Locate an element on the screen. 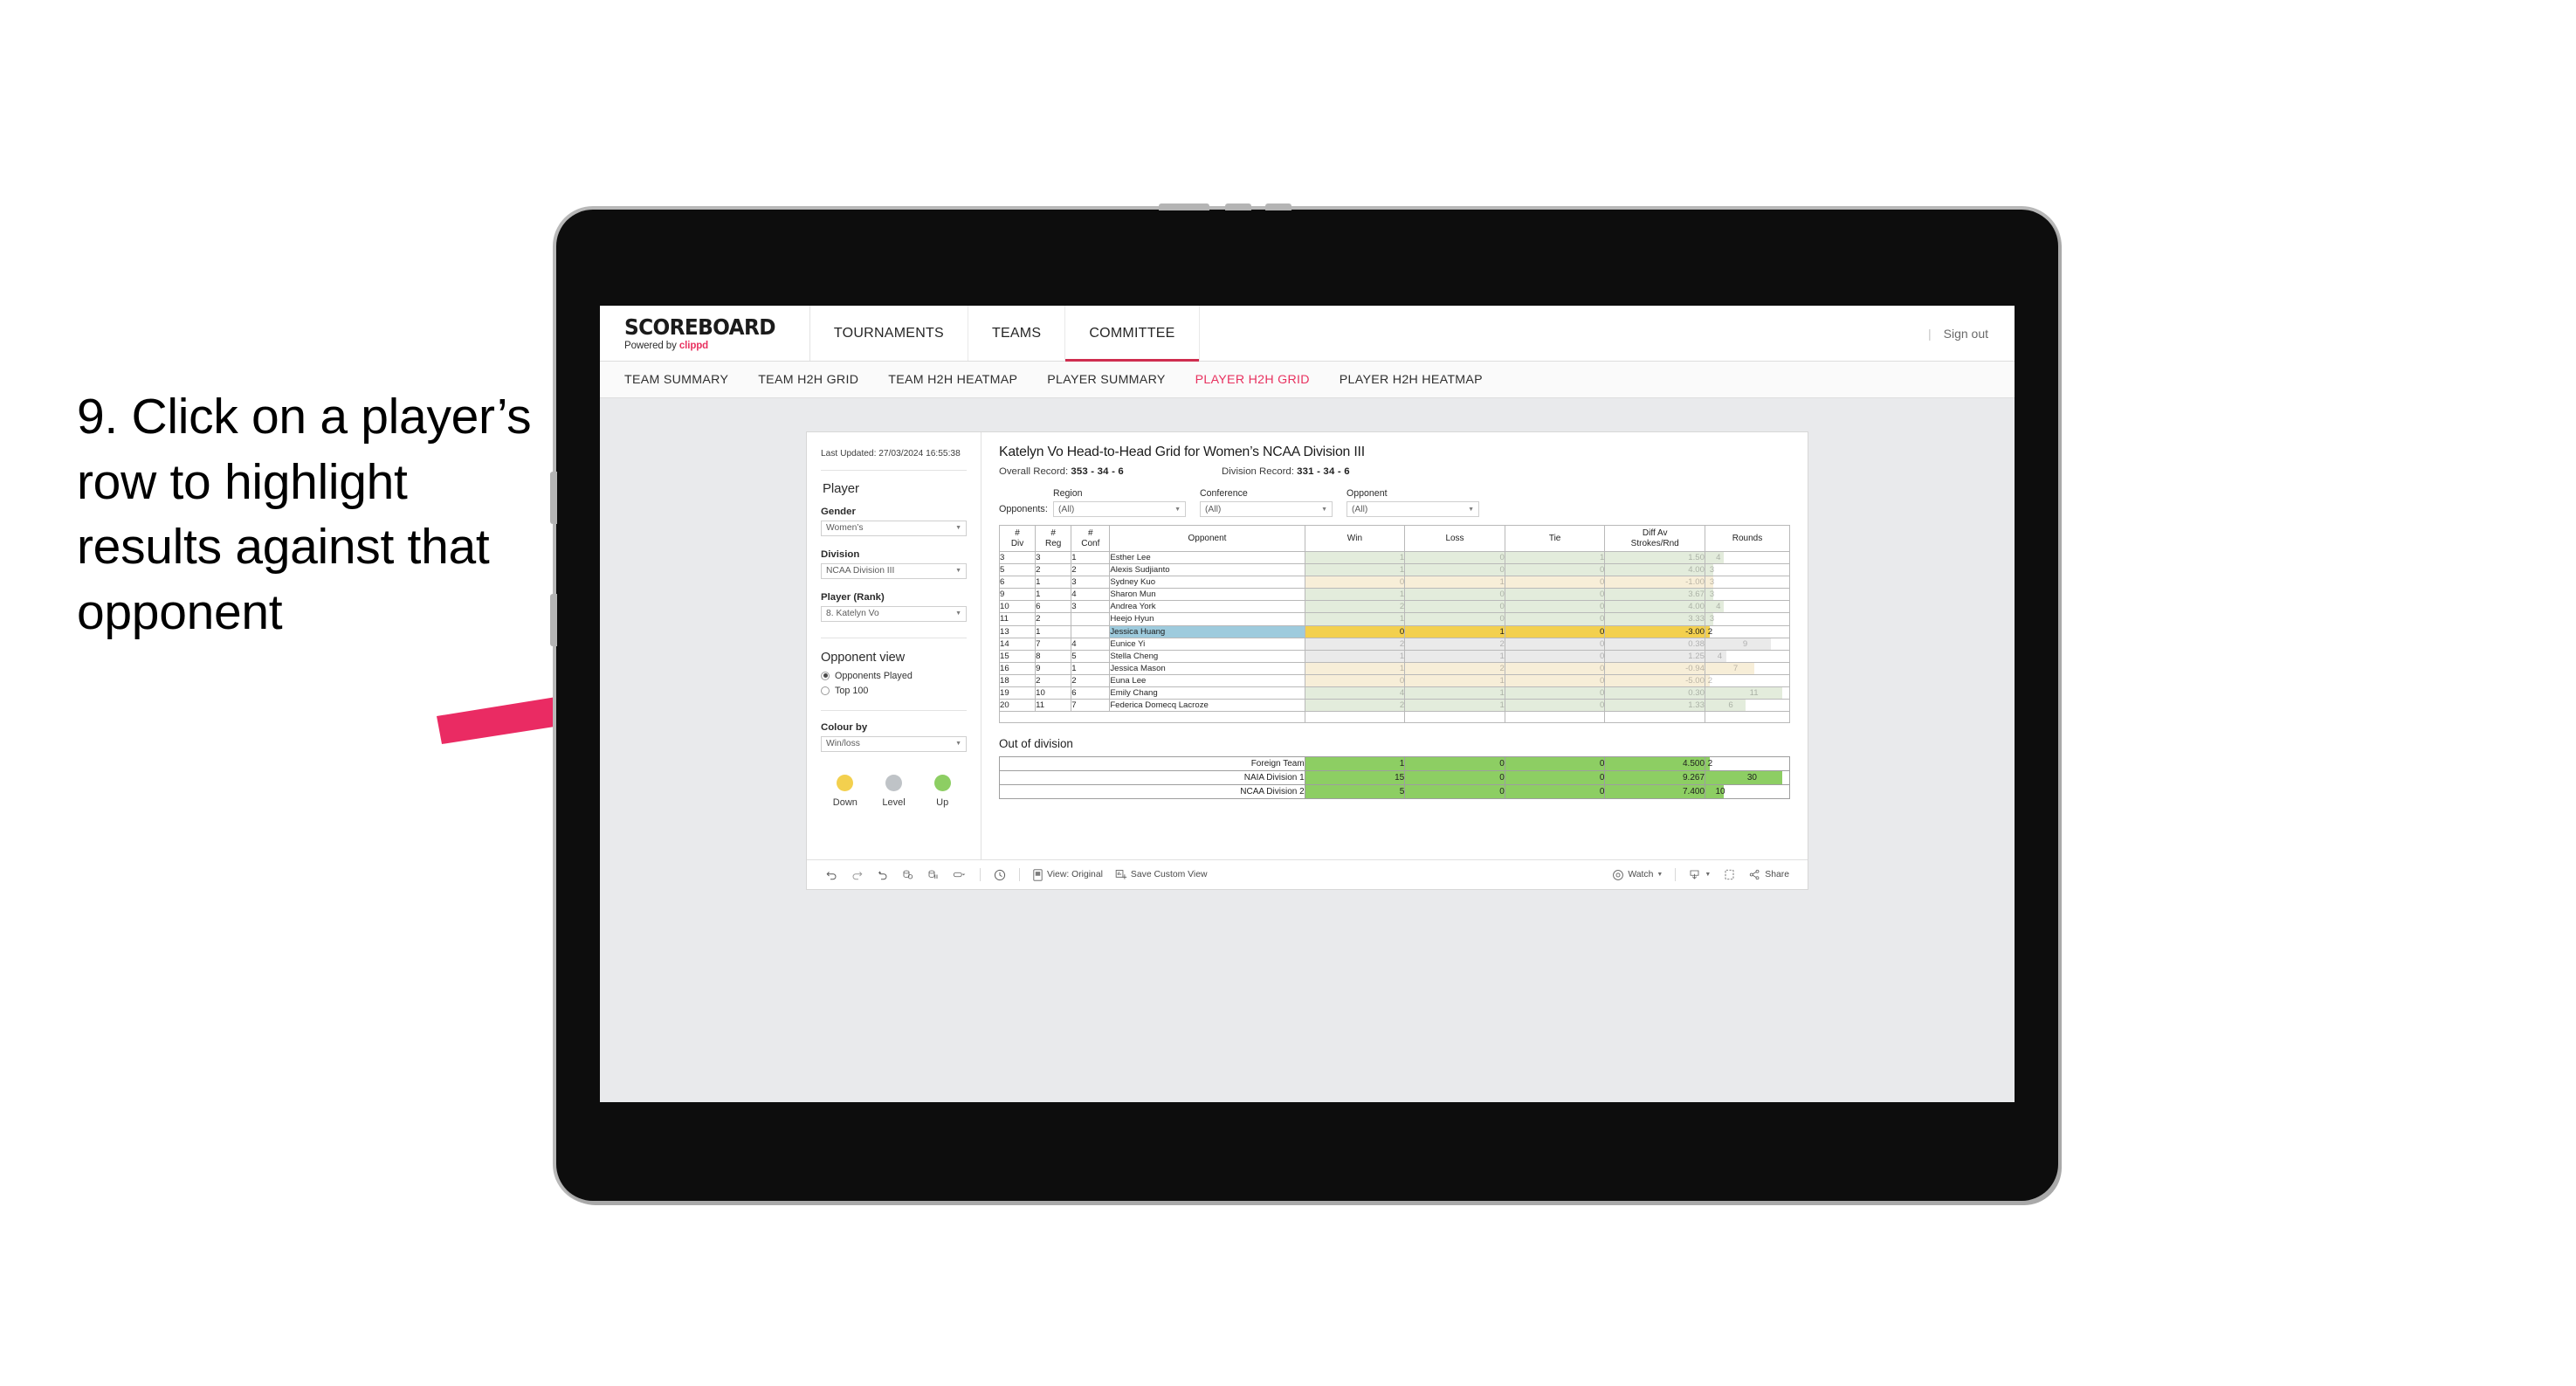 The width and height of the screenshot is (2576, 1386). cell-ood-diff: 9.267 is located at coordinates (1655, 778).